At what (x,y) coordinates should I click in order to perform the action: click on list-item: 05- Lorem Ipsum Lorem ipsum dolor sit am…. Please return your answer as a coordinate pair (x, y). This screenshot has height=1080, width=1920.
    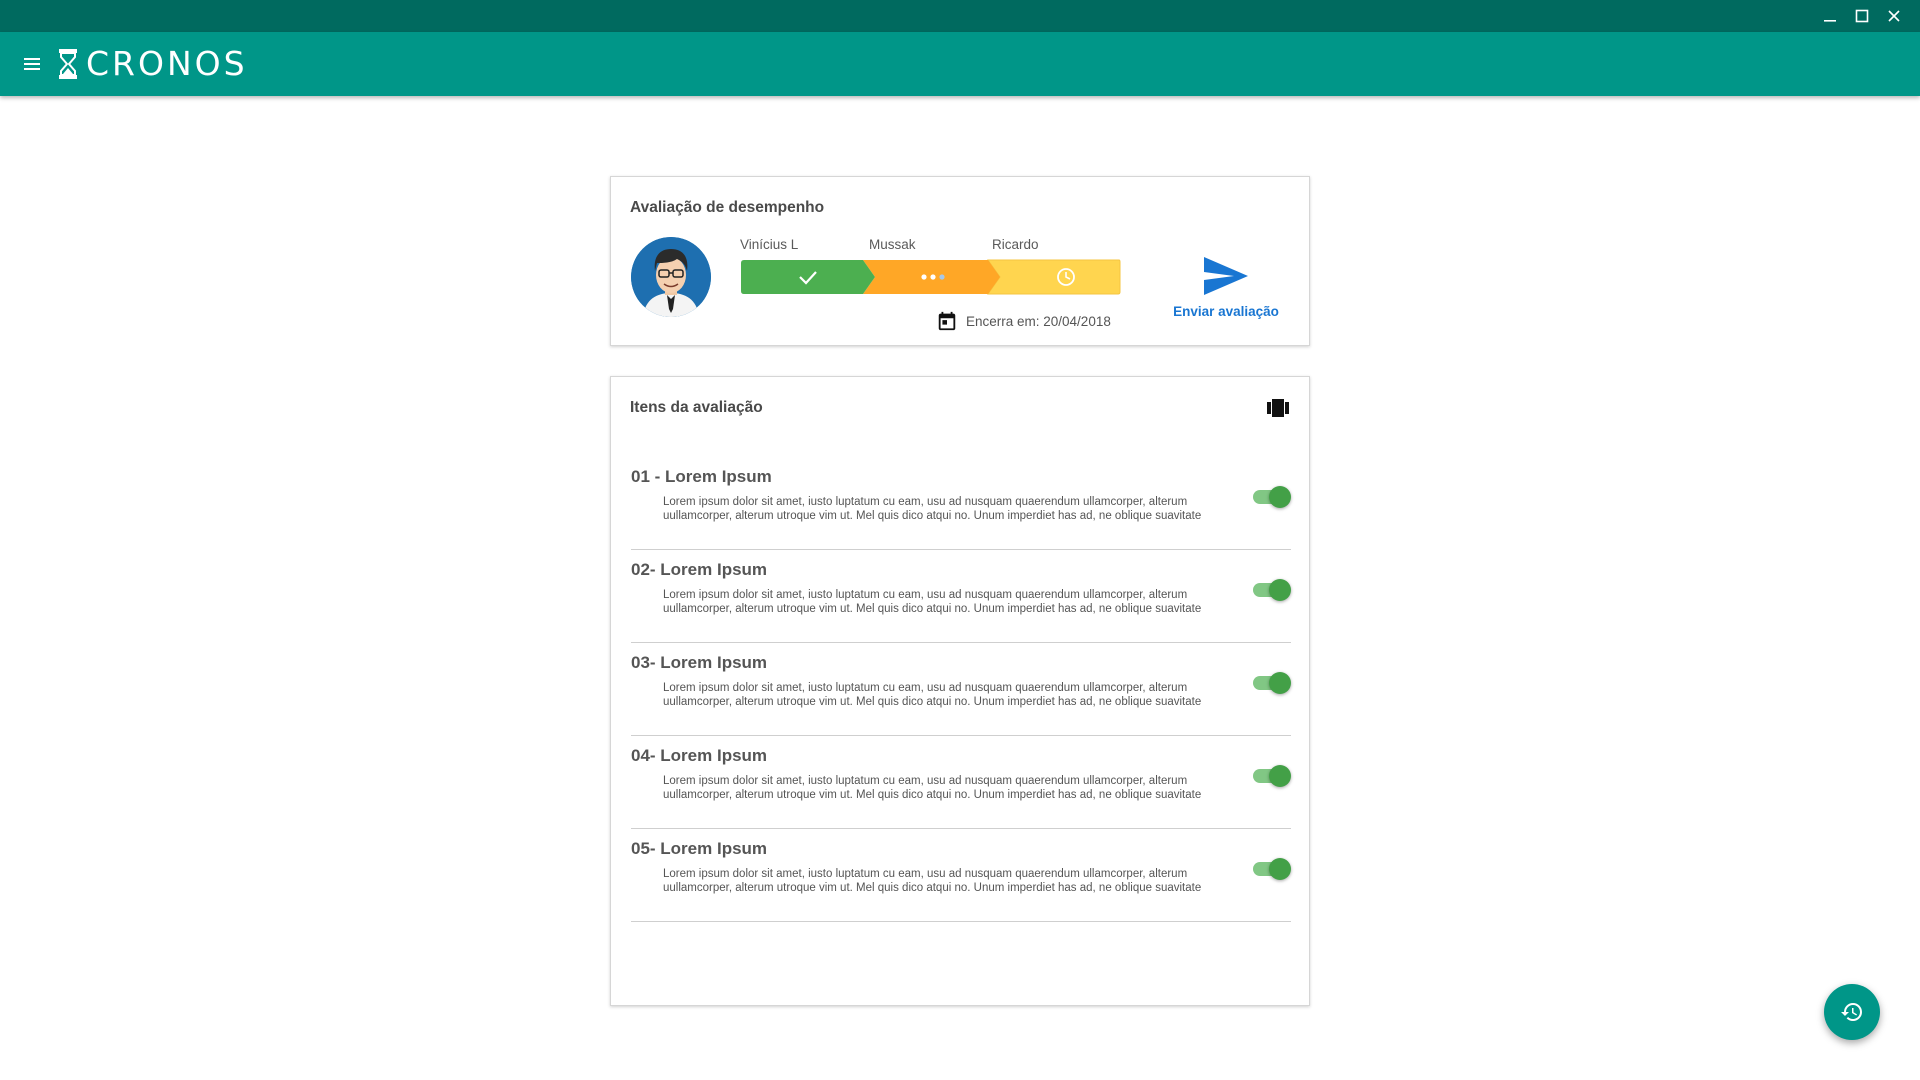
    Looking at the image, I should click on (961, 875).